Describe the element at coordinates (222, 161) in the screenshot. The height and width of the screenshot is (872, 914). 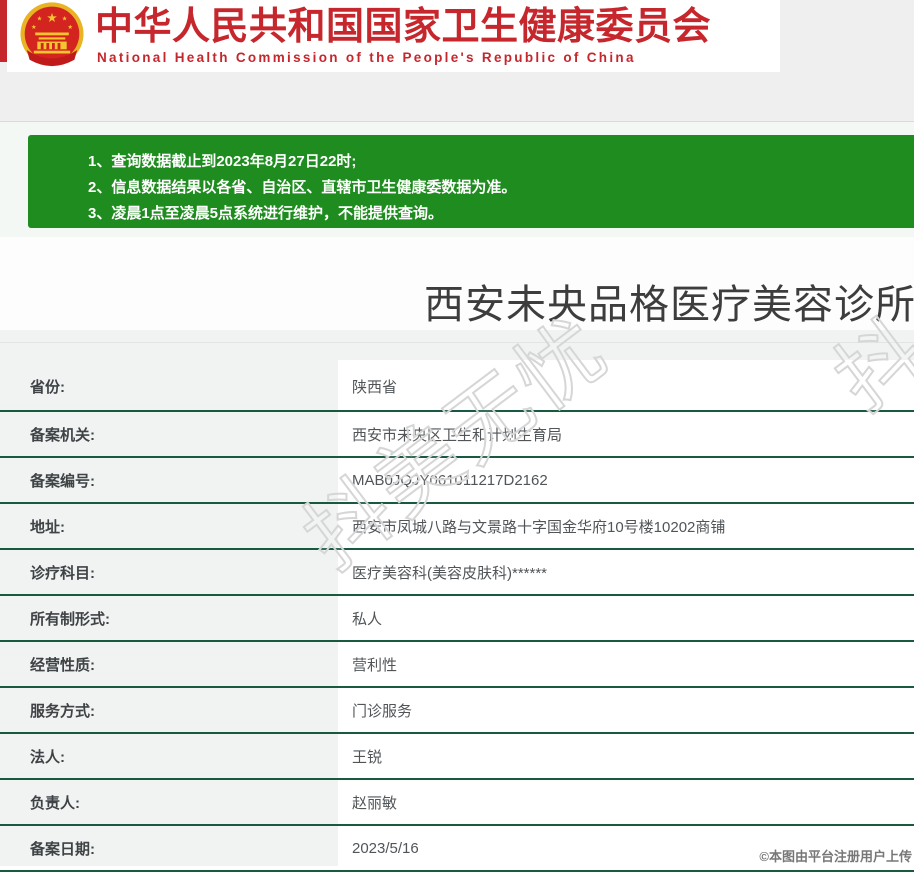
I see `notice-line-1: 1、查询数据截止到2023年8月27日22时;` at that location.